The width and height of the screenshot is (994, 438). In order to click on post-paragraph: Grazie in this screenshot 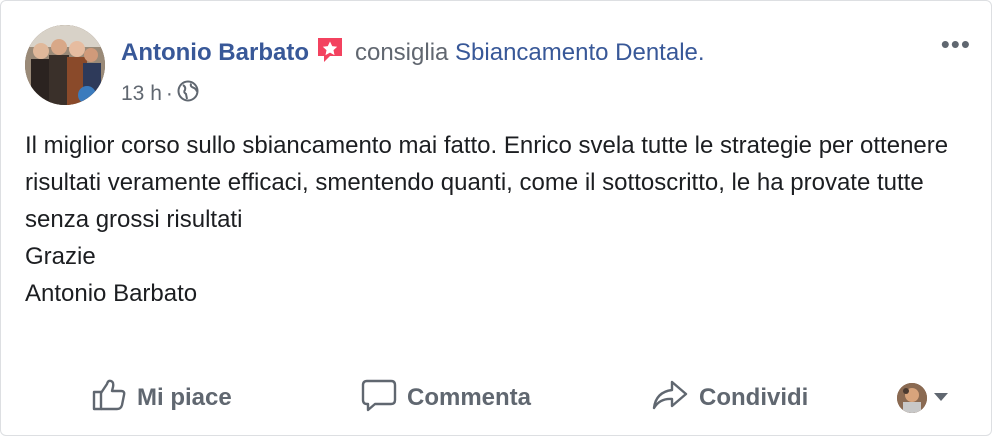, I will do `click(60, 256)`.